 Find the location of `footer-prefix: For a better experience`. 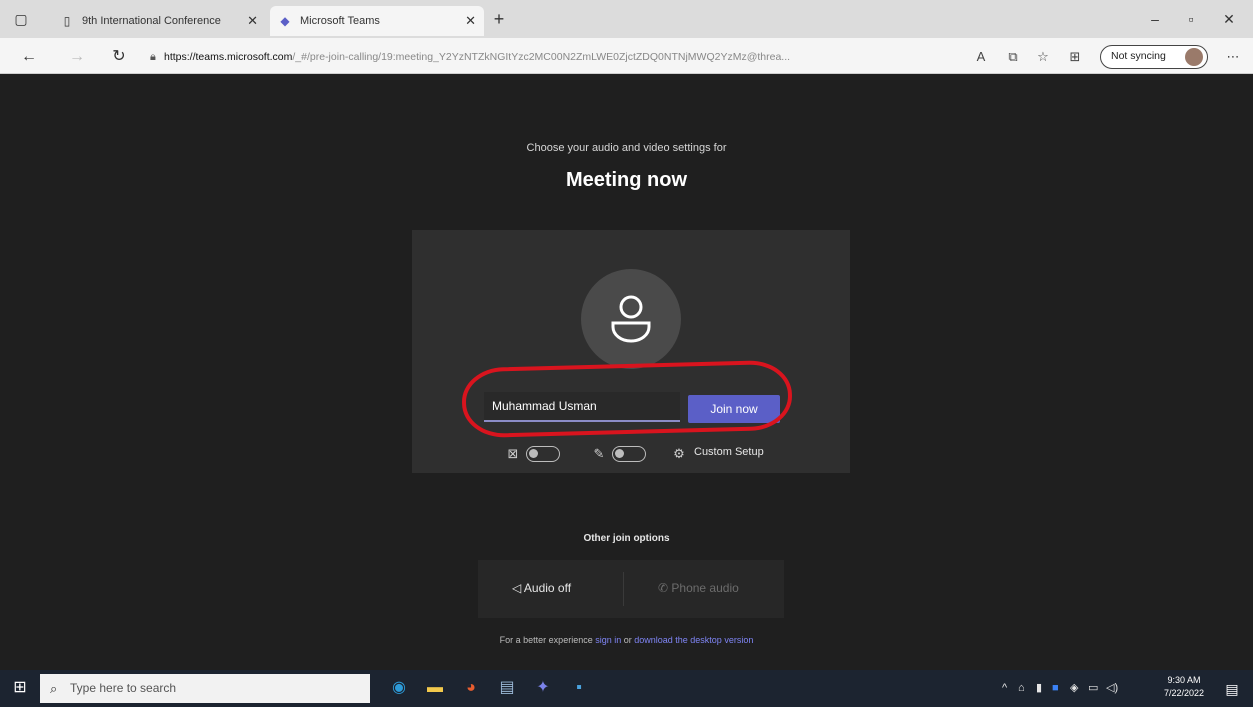

footer-prefix: For a better experience is located at coordinates (547, 640).